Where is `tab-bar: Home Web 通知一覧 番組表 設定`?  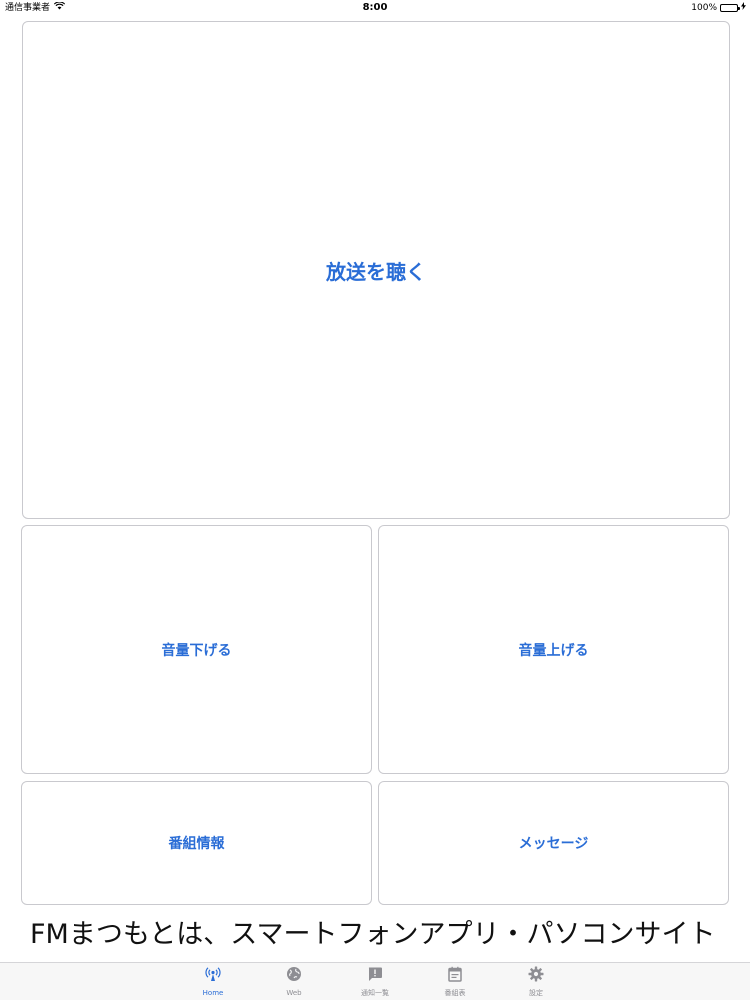 tab-bar: Home Web 通知一覧 番組表 設定 is located at coordinates (375, 981).